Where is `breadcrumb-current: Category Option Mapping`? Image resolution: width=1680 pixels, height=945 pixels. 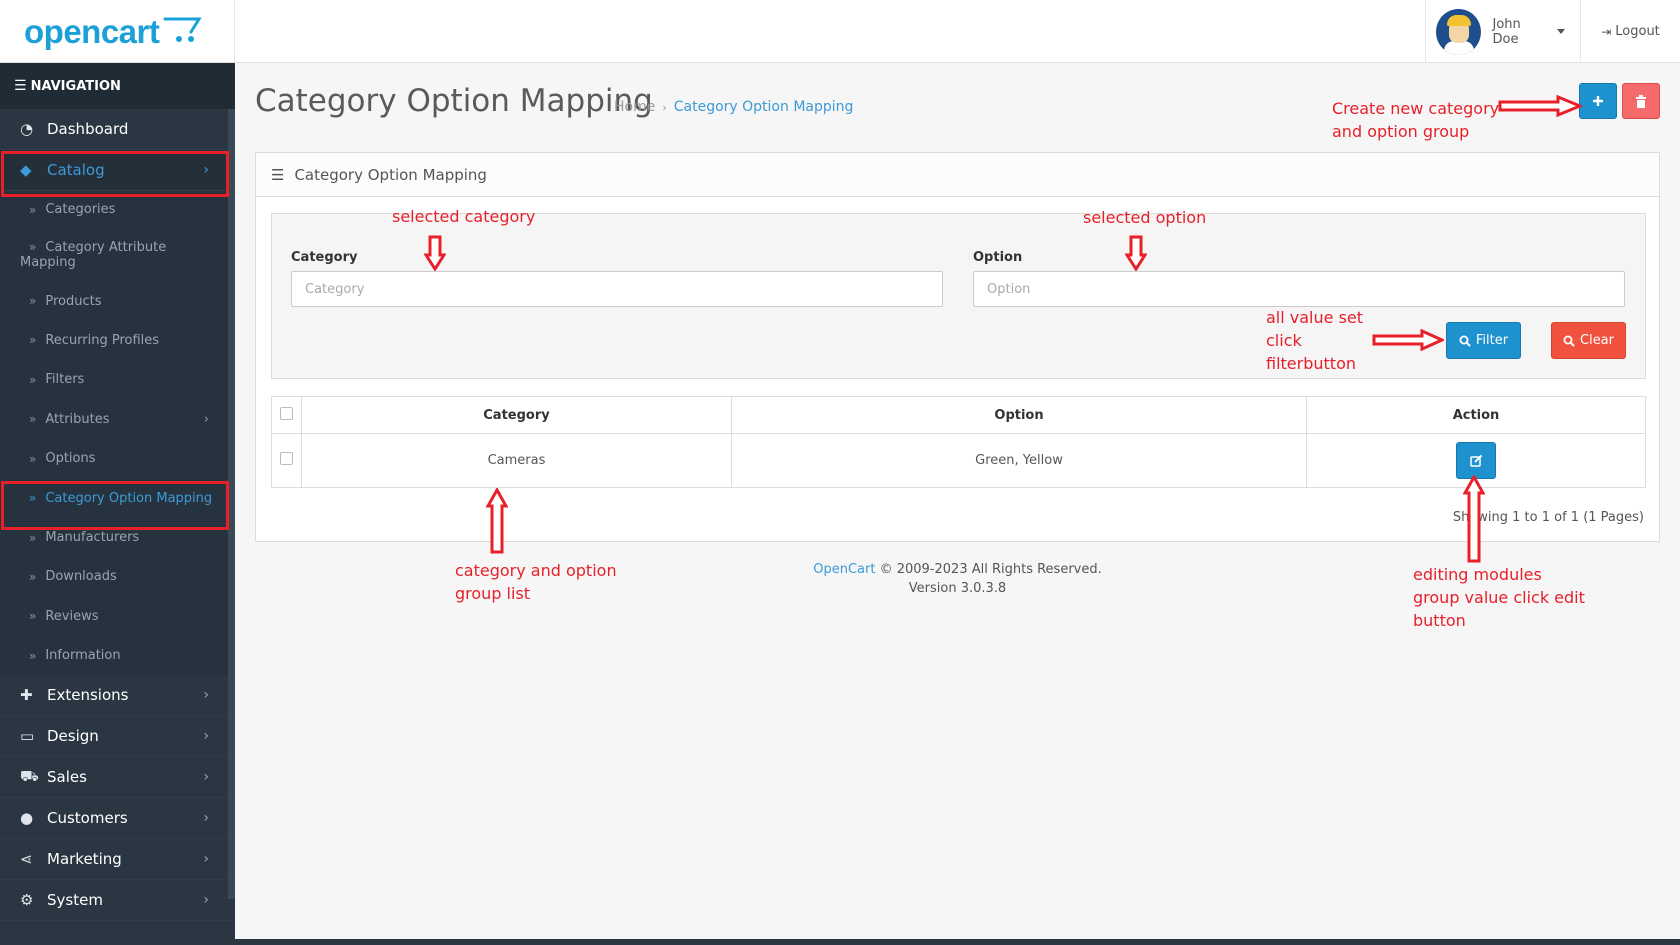 breadcrumb-current: Category Option Mapping is located at coordinates (764, 107).